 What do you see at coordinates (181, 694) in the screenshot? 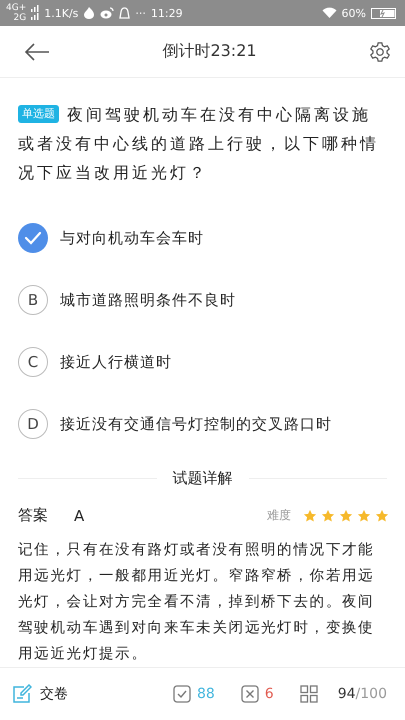
I see `checkbox-icon` at bounding box center [181, 694].